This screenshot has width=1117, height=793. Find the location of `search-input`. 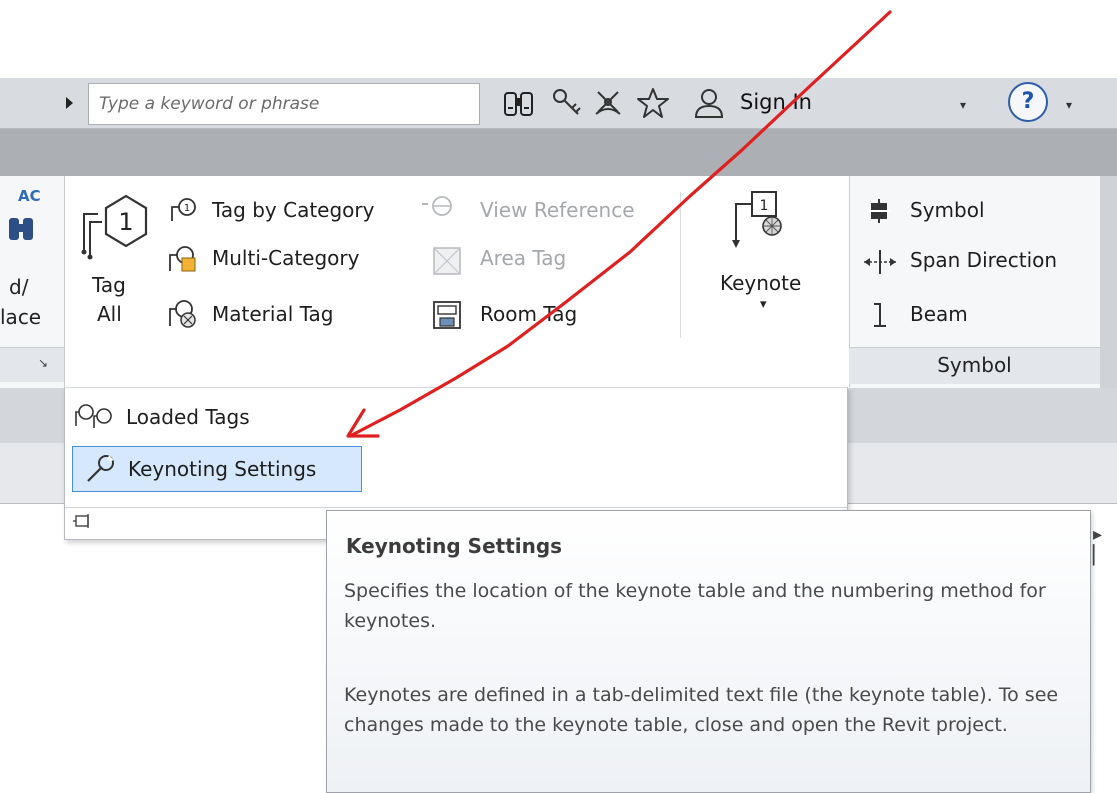

search-input is located at coordinates (284, 104).